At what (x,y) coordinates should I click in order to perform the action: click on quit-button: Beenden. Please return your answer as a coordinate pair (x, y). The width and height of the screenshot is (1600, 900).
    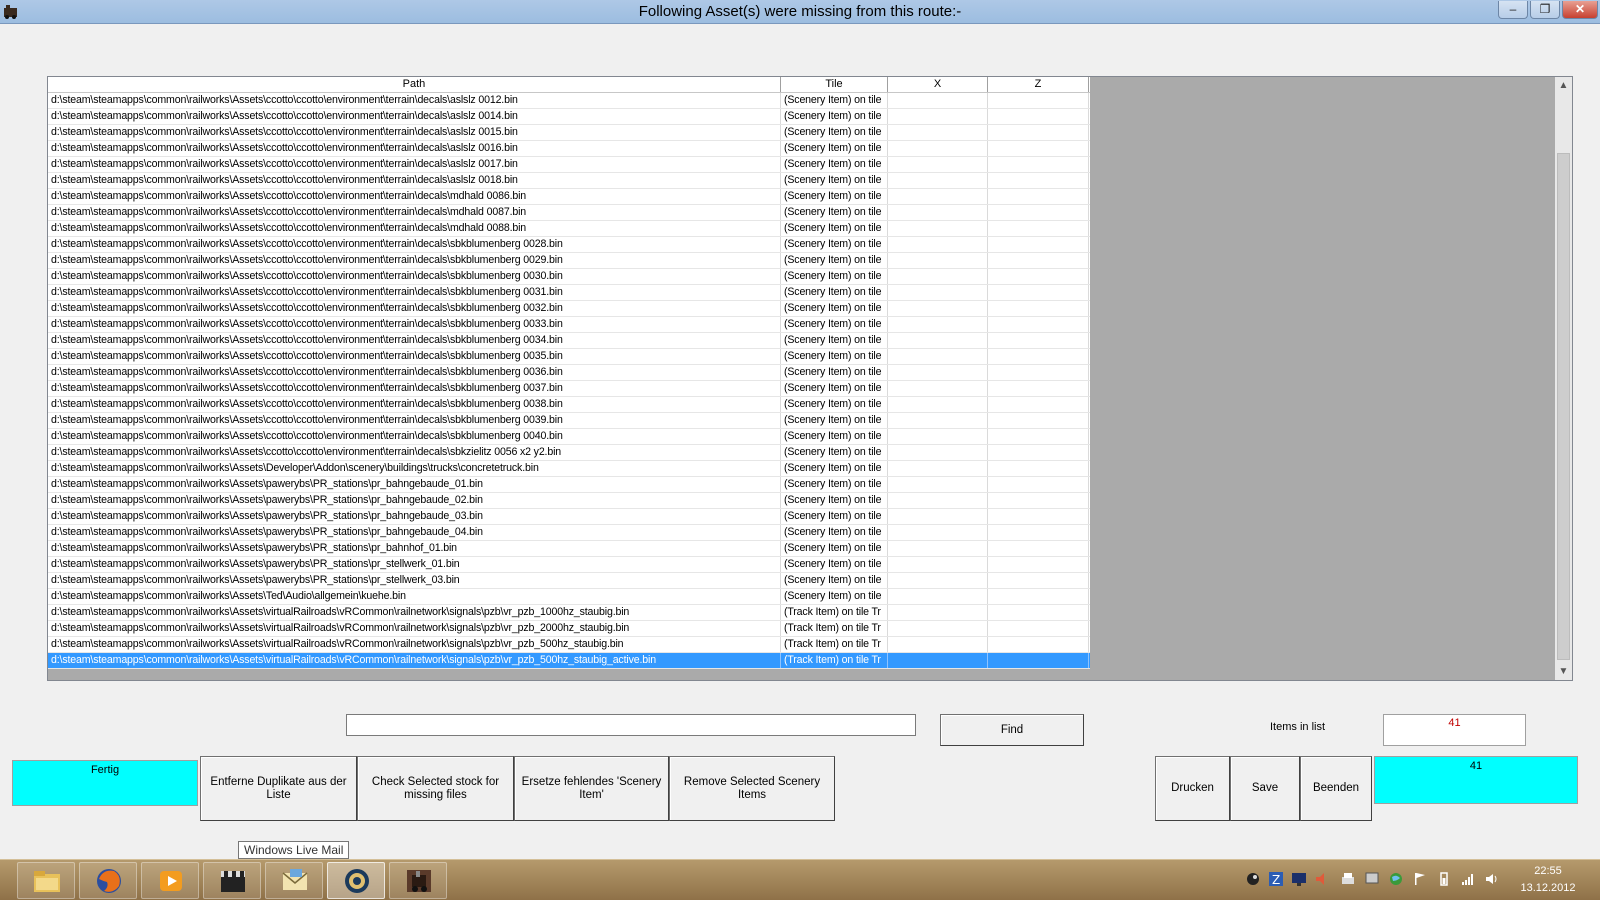
    Looking at the image, I should click on (1336, 788).